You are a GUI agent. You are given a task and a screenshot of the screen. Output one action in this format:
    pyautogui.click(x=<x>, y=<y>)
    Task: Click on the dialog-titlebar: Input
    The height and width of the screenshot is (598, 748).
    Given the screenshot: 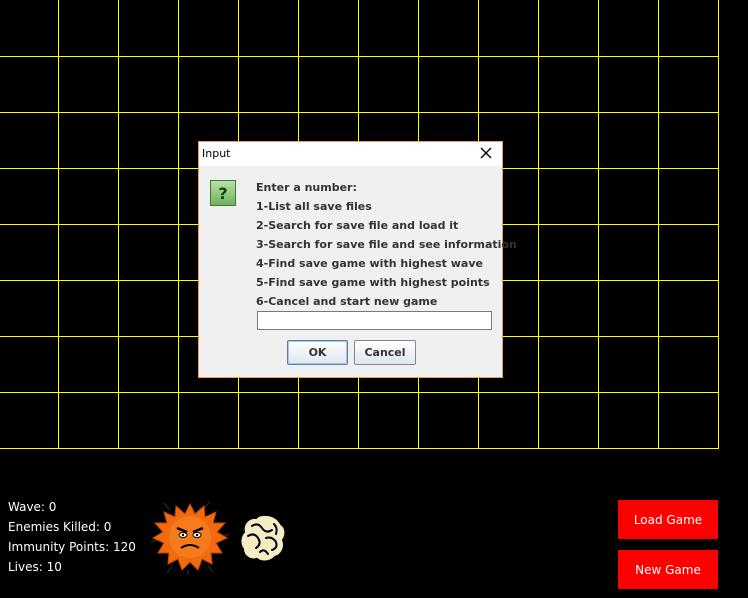 What is the action you would take?
    pyautogui.click(x=350, y=154)
    